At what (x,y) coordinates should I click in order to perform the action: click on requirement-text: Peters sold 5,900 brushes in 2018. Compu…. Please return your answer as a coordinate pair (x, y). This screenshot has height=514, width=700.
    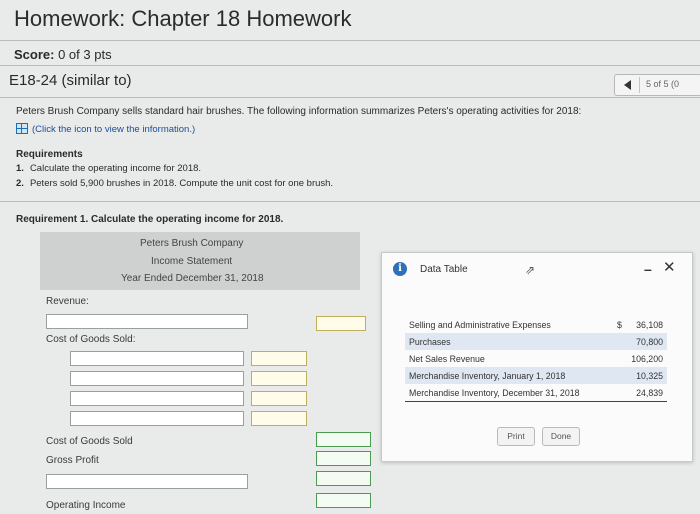
    Looking at the image, I should click on (181, 183).